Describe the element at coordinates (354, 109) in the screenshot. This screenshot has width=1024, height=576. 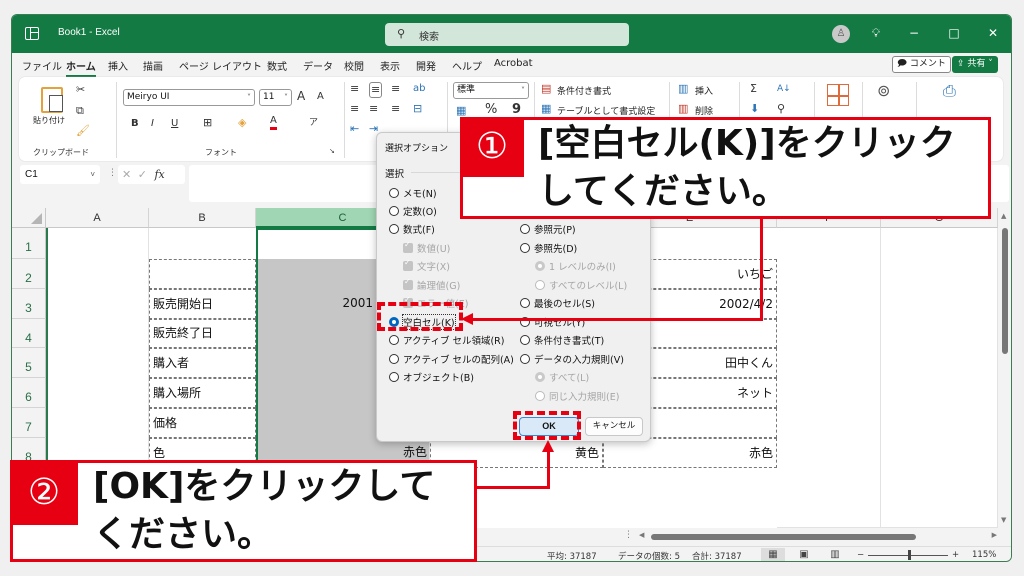
I see `align-left-icon: ≡` at that location.